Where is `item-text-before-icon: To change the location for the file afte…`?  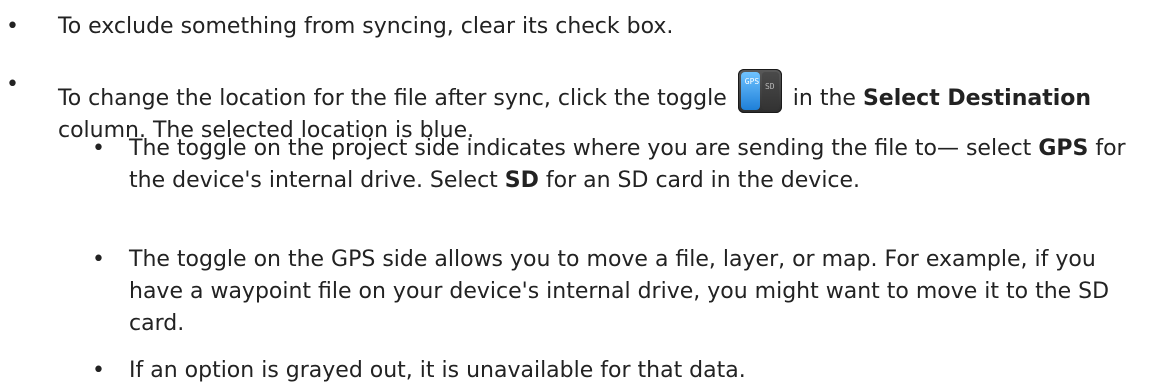 item-text-before-icon: To change the location for the file afte… is located at coordinates (392, 98).